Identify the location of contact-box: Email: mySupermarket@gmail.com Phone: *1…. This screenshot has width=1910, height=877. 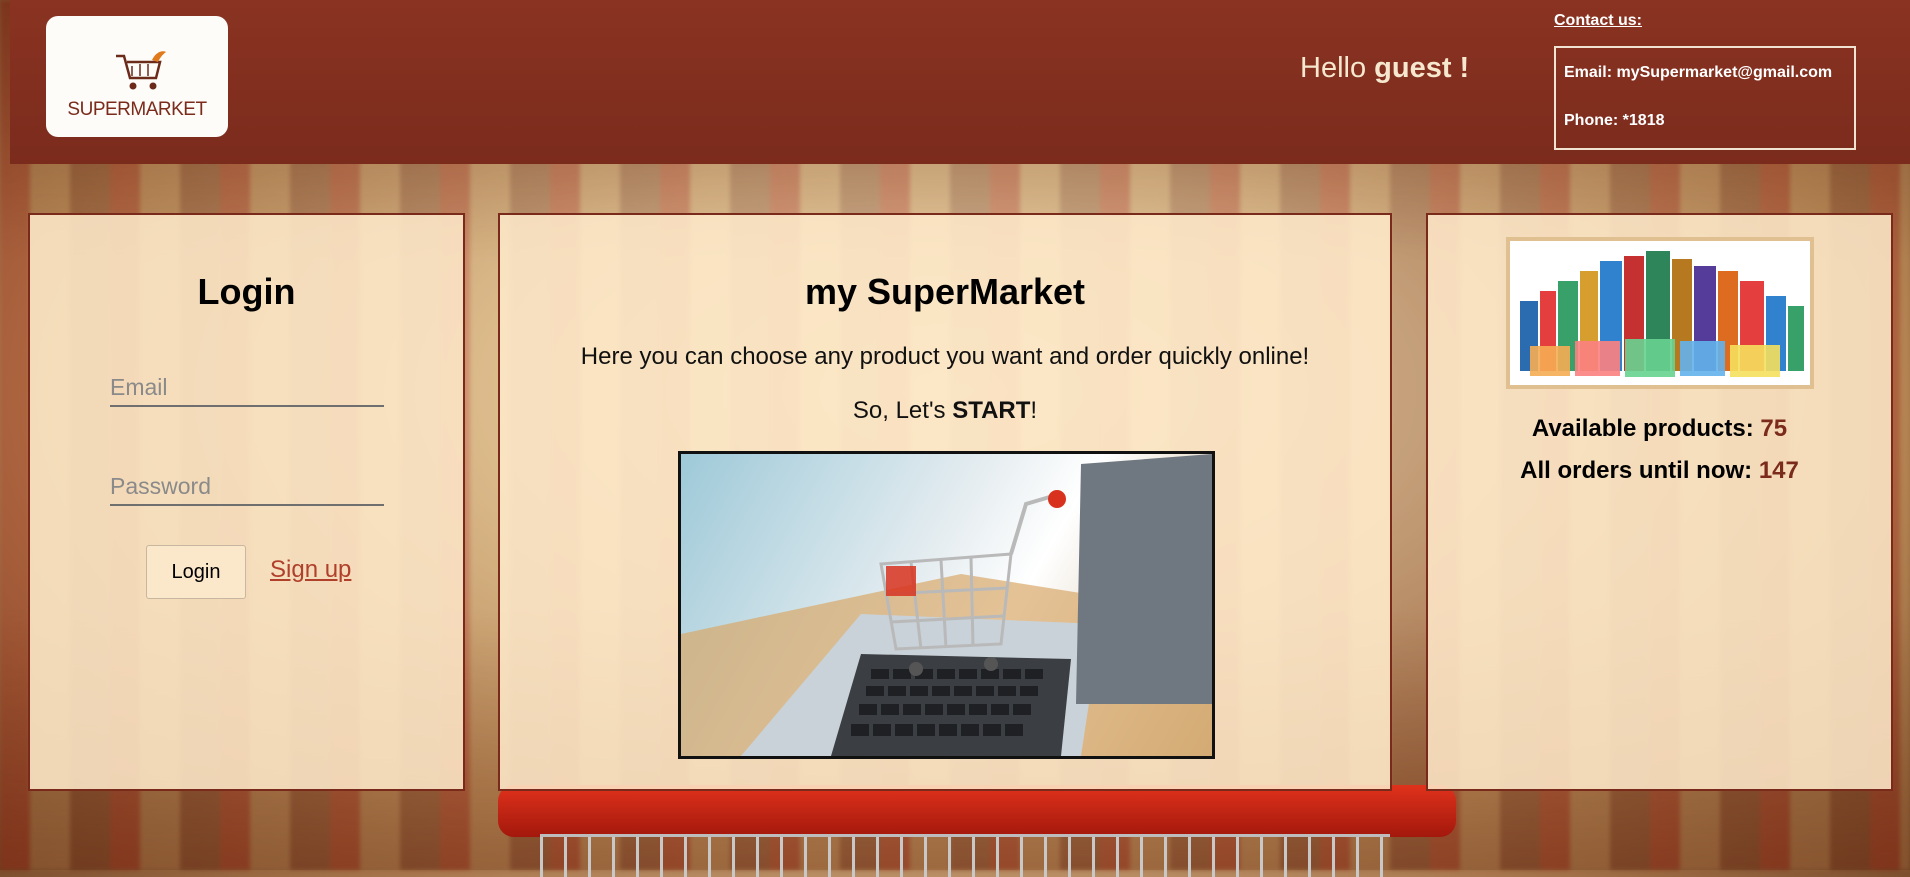
(1705, 98).